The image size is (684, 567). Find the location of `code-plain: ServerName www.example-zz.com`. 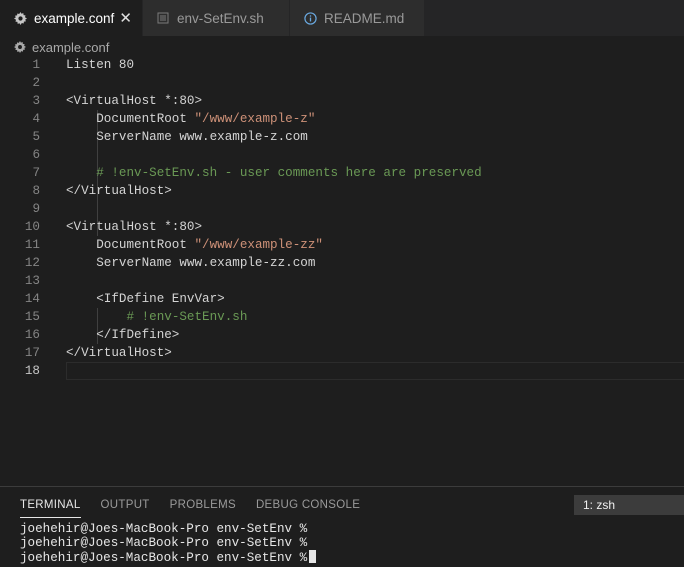

code-plain: ServerName www.example-zz.com is located at coordinates (191, 263).